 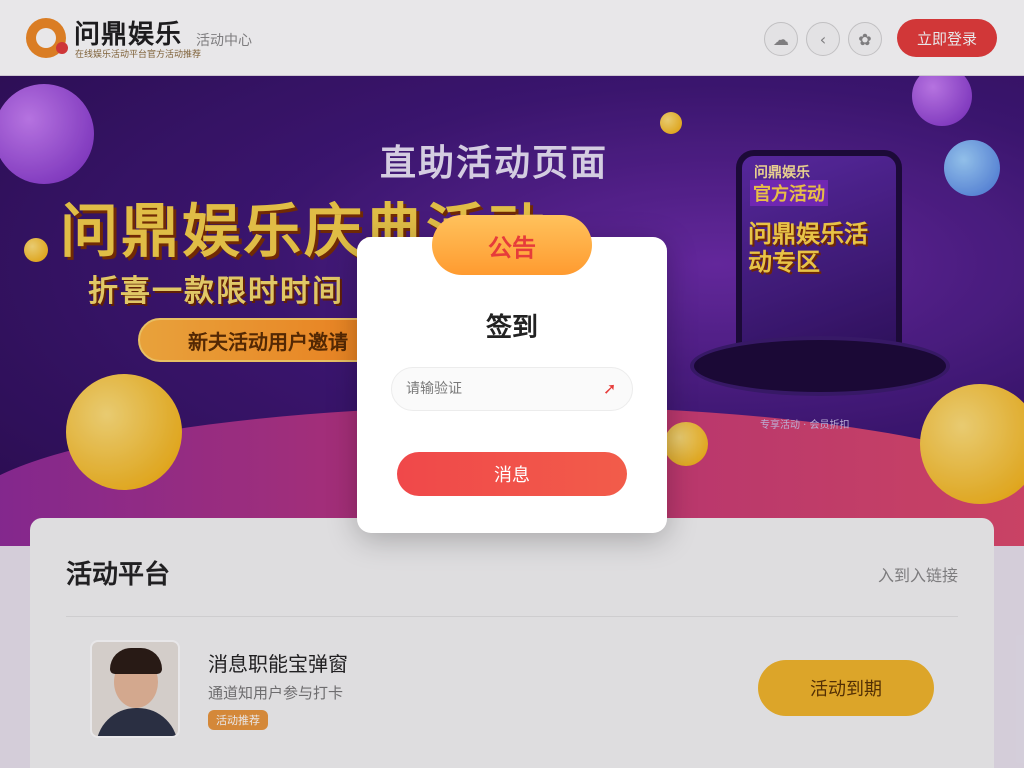 What do you see at coordinates (609, 388) in the screenshot?
I see `arrow-icon: ➚` at bounding box center [609, 388].